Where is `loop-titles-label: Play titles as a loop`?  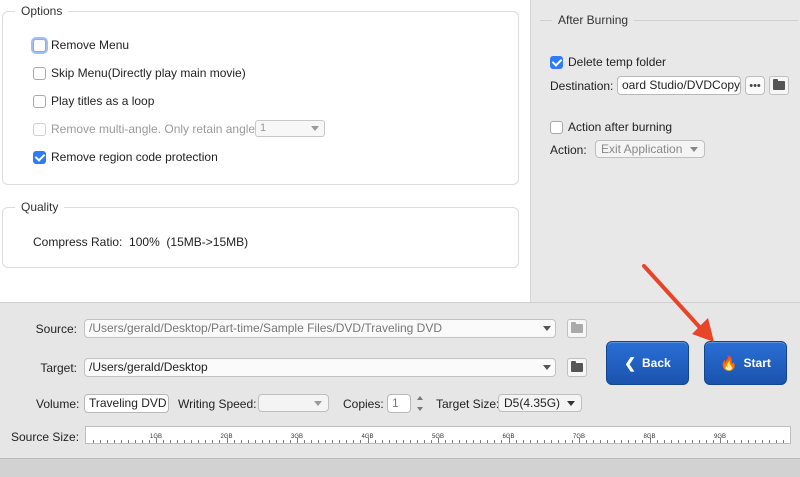 loop-titles-label: Play titles as a loop is located at coordinates (103, 101).